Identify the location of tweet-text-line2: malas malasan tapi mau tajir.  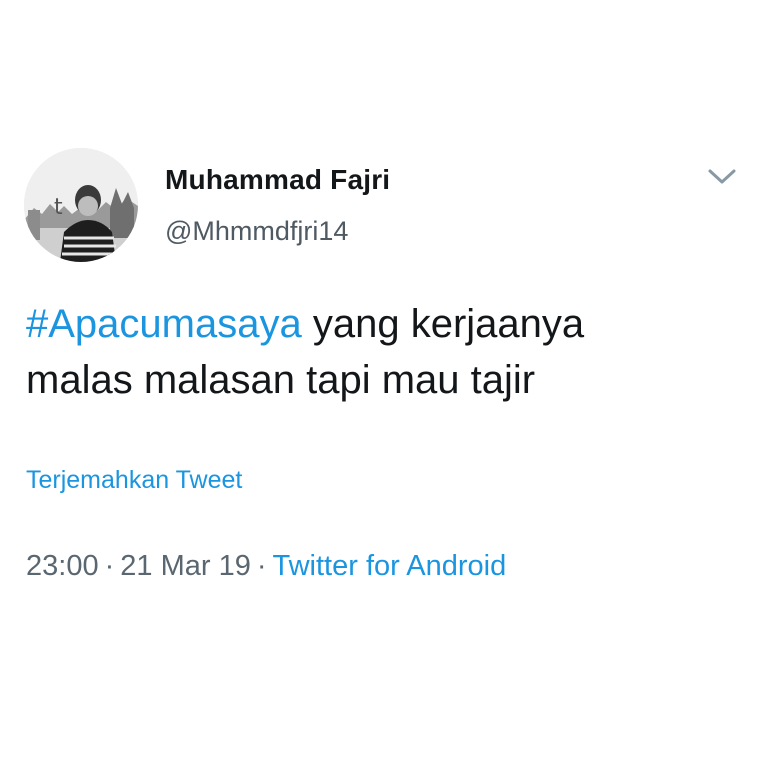
(281, 380).